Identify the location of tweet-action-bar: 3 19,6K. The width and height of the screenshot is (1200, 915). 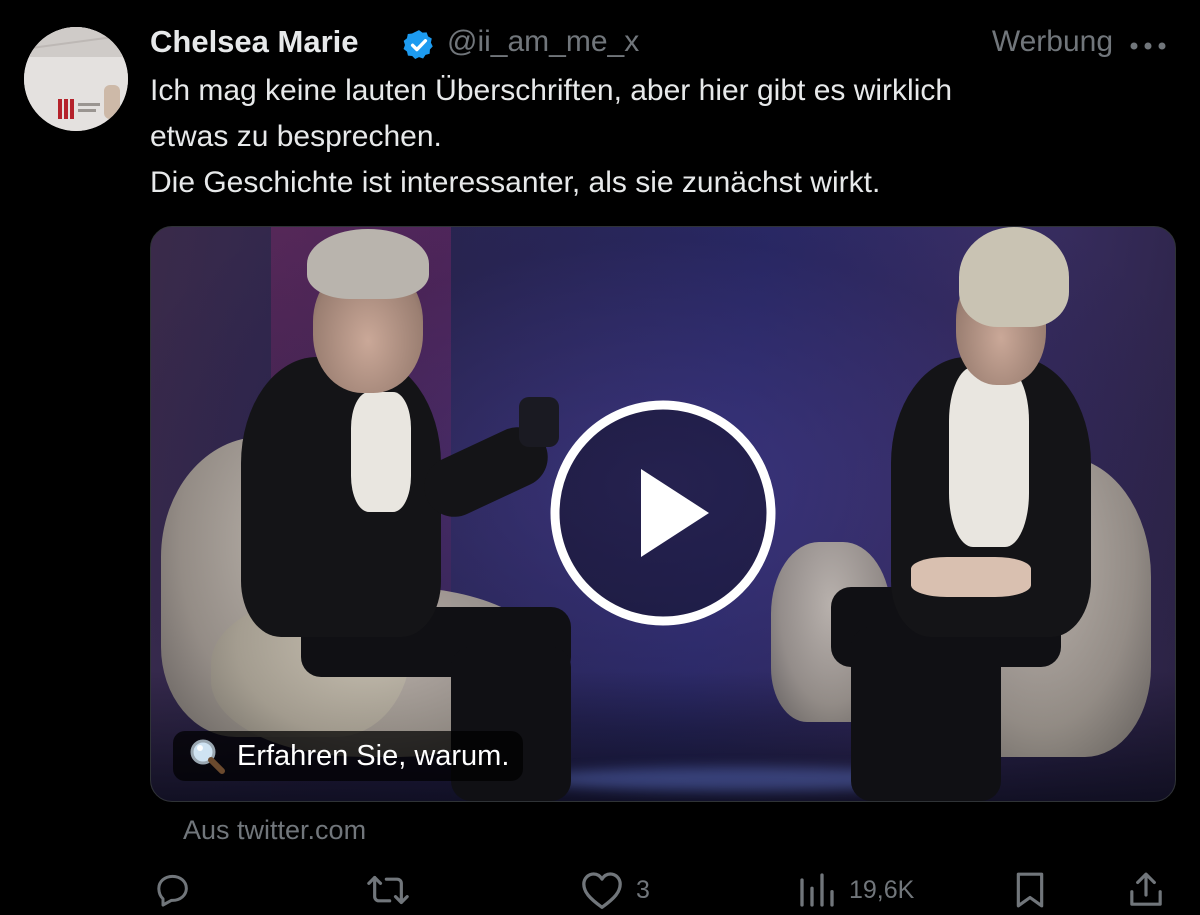
(600, 888).